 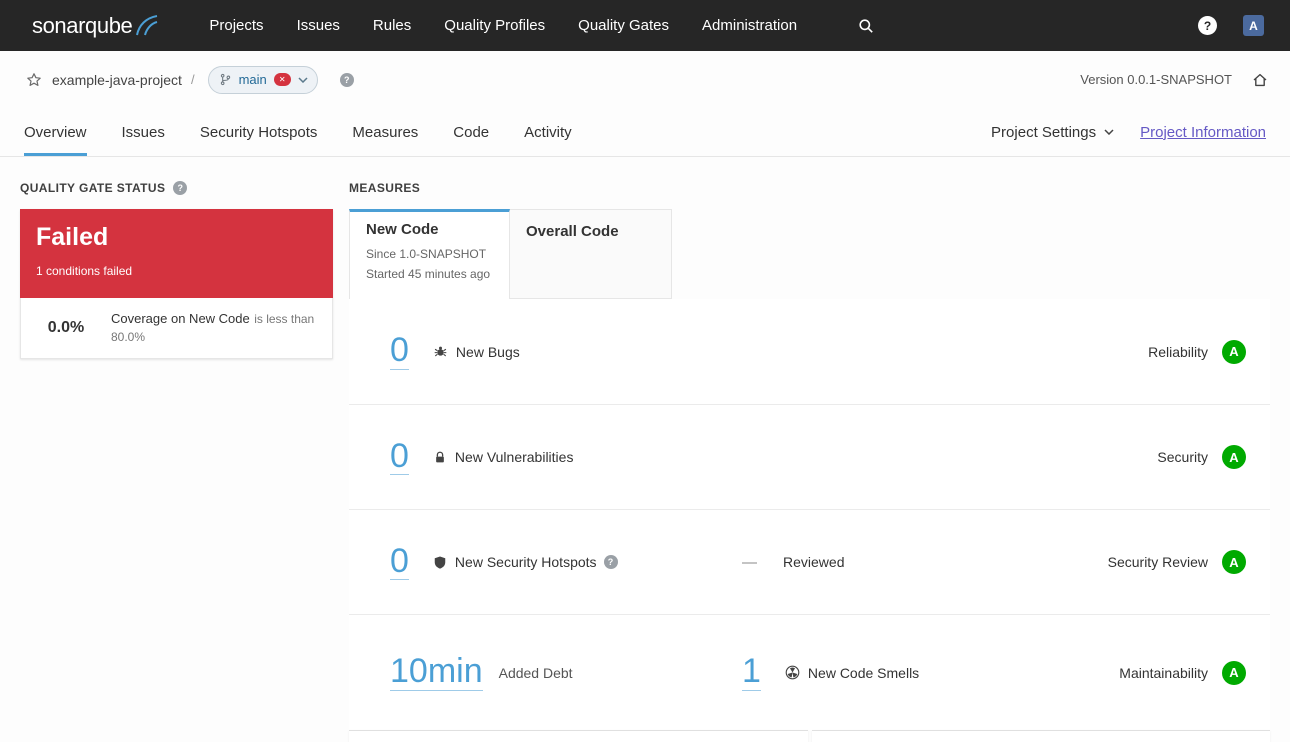 What do you see at coordinates (610, 562) in the screenshot?
I see `hotspots-help-icon: ?` at bounding box center [610, 562].